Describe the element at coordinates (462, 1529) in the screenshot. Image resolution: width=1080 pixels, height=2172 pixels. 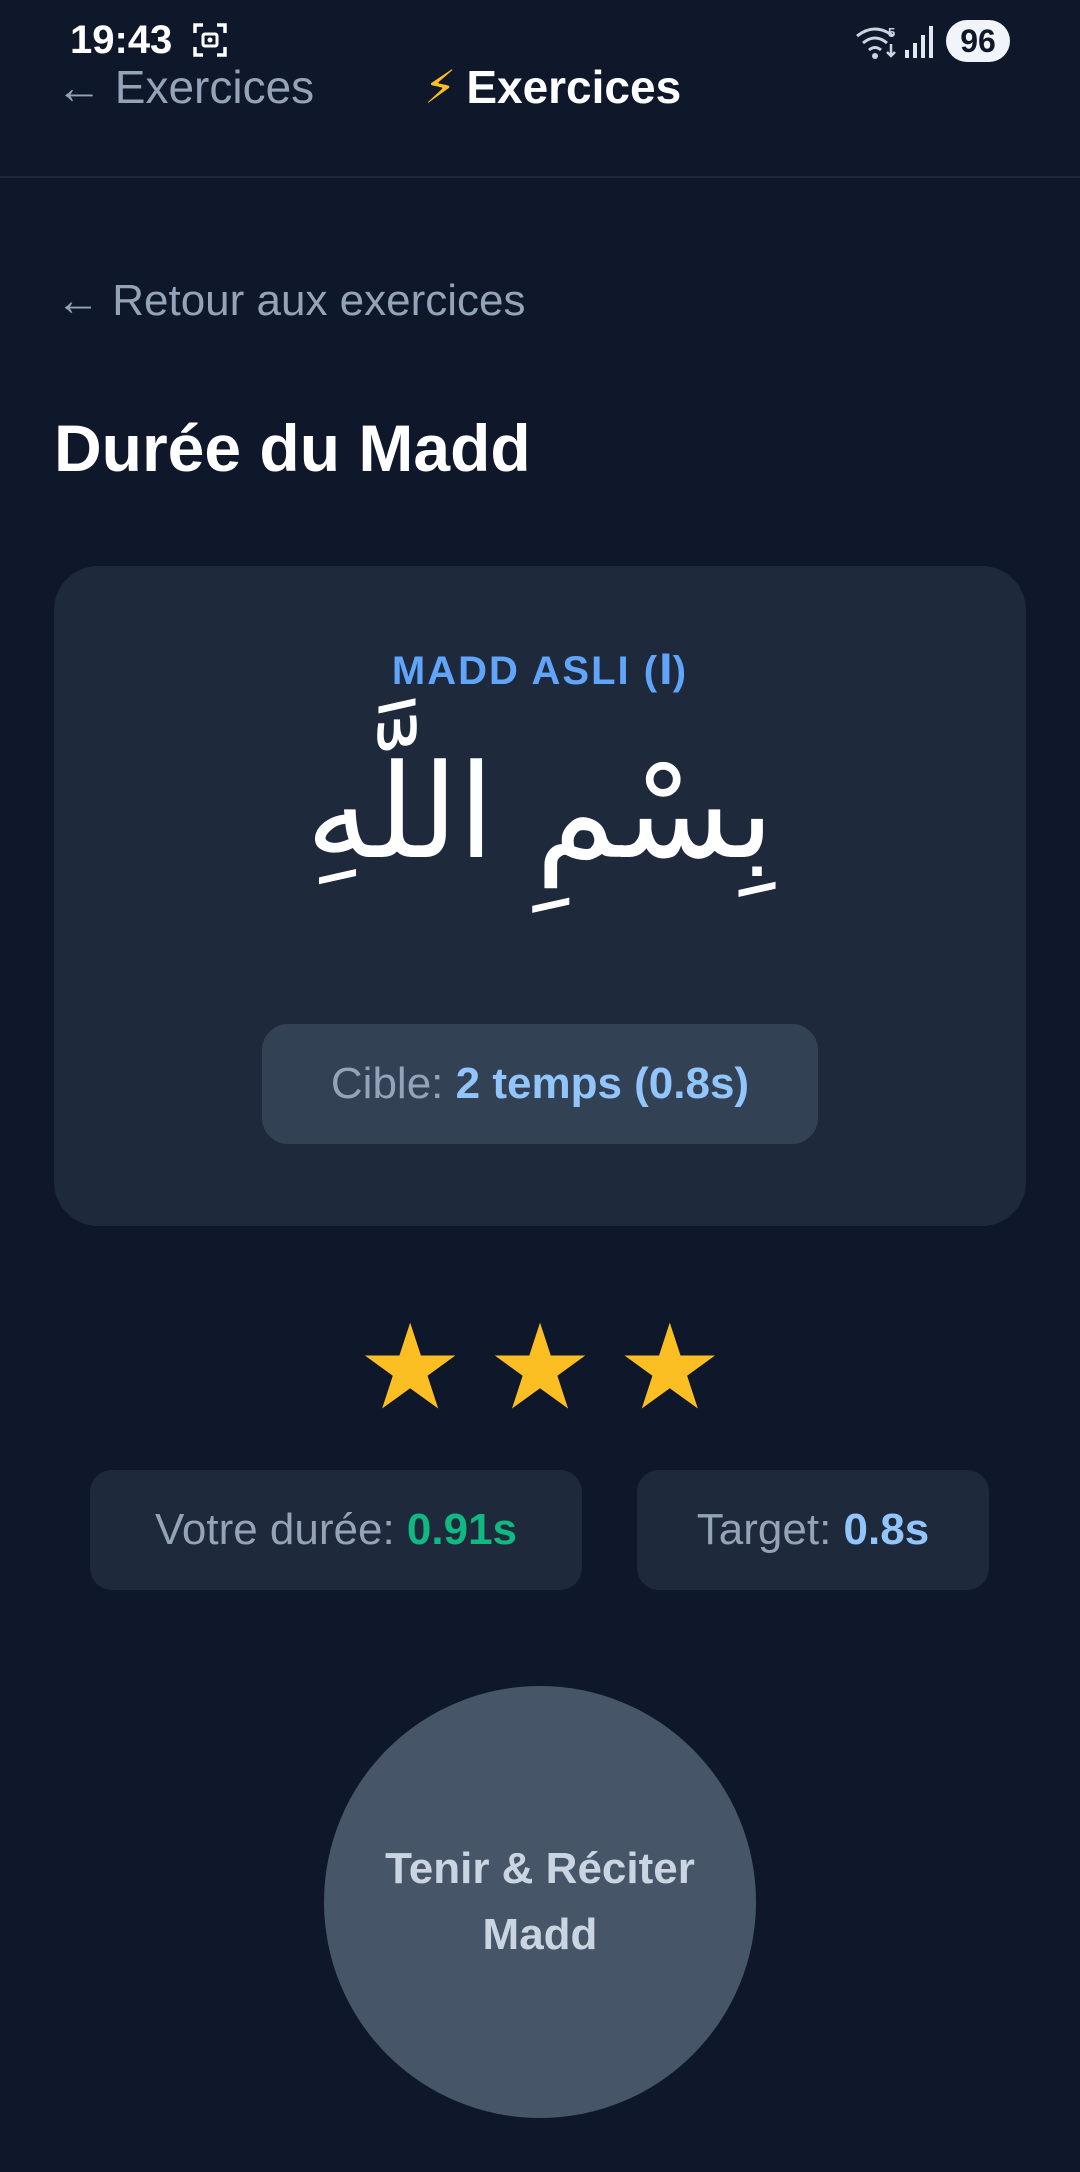
I see `your-duration-value: 0.91s` at that location.